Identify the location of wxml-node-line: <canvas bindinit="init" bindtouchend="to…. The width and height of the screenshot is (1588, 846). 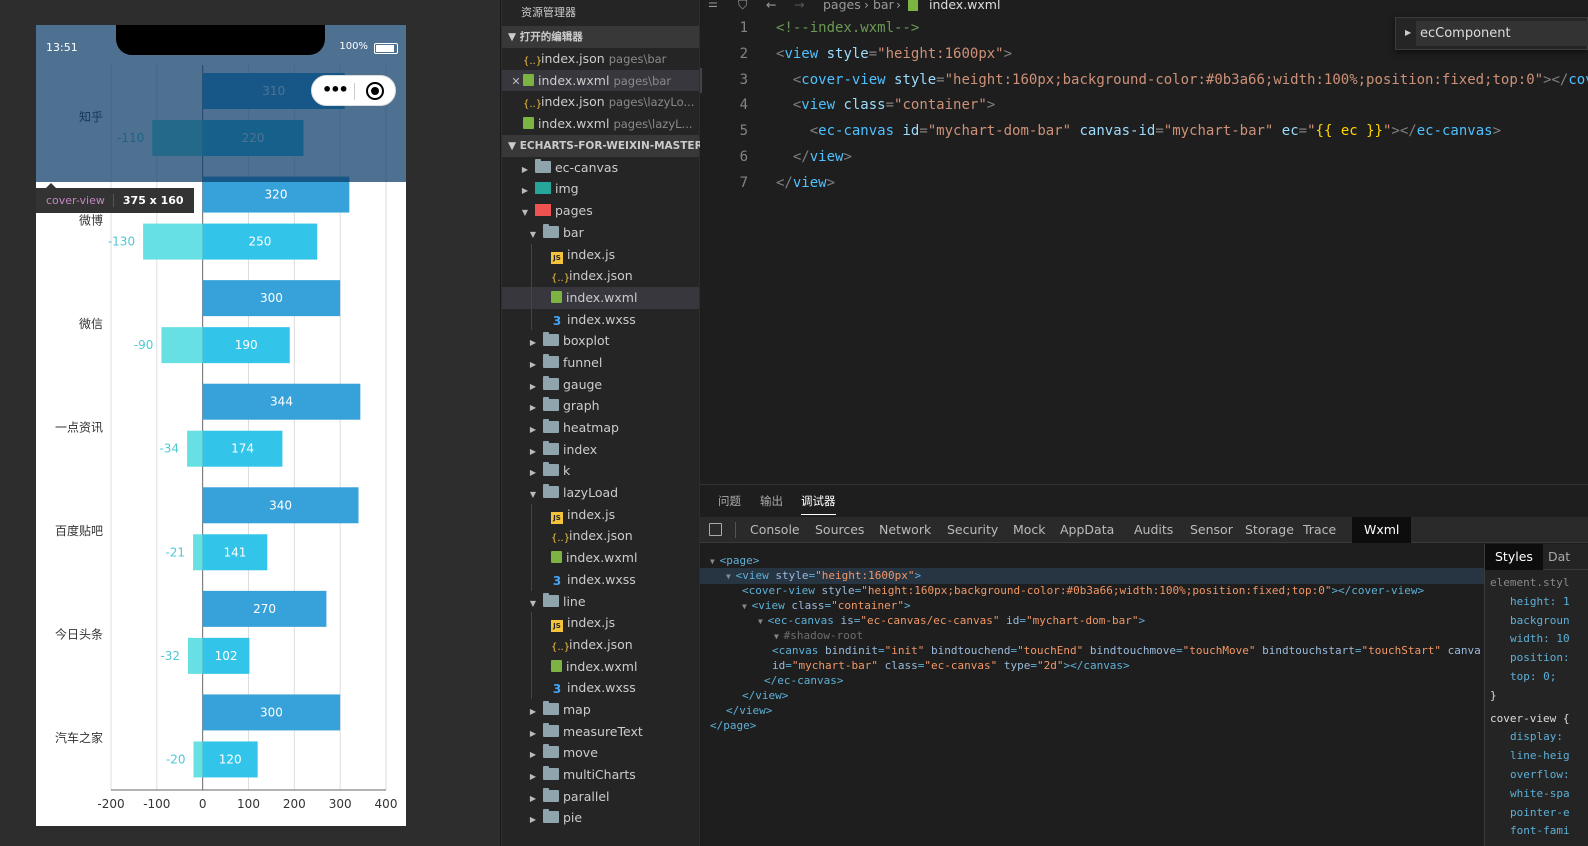
(1126, 650).